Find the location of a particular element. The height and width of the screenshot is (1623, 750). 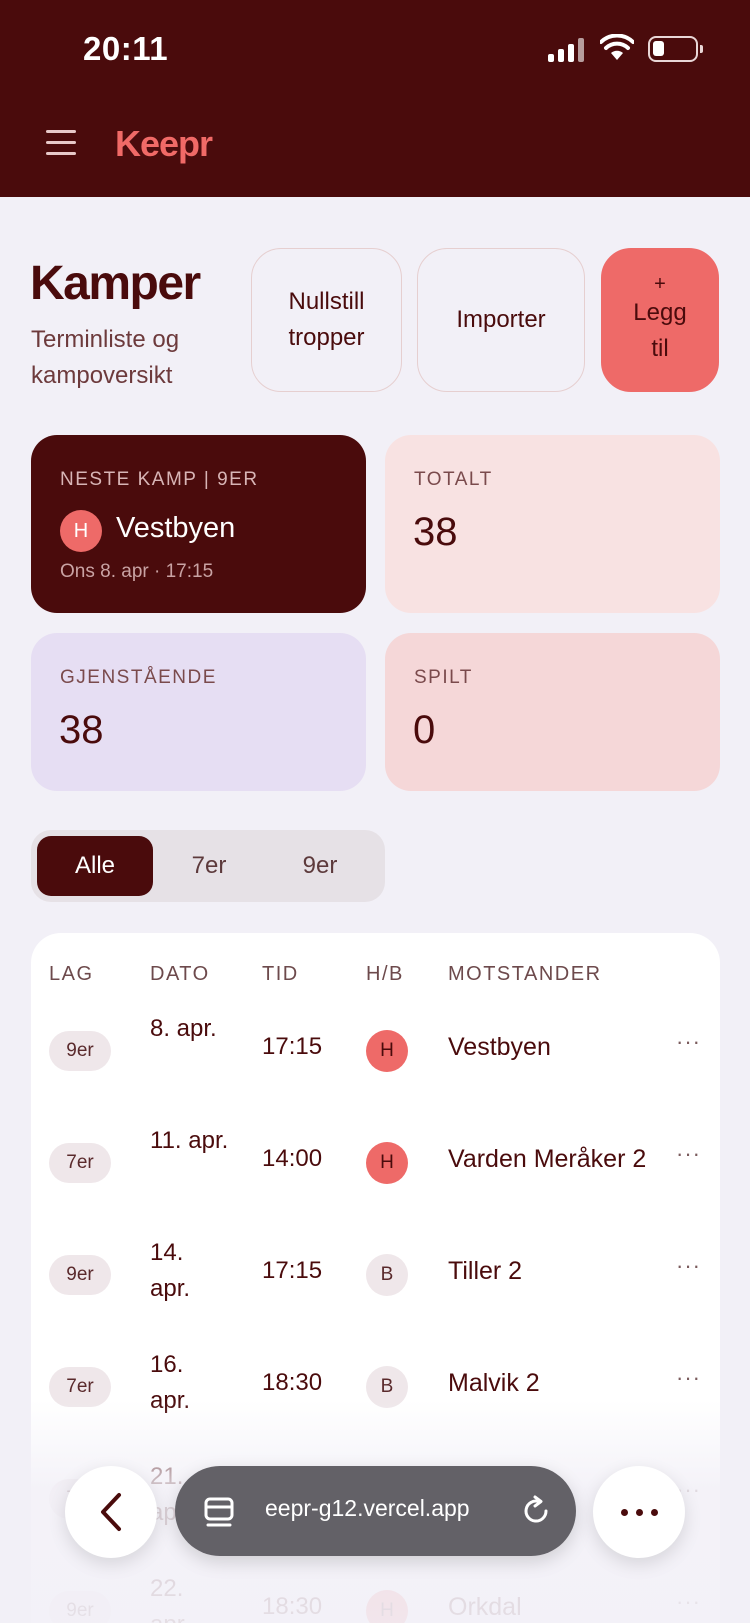

match-date: 14. apr. is located at coordinates (170, 1270).